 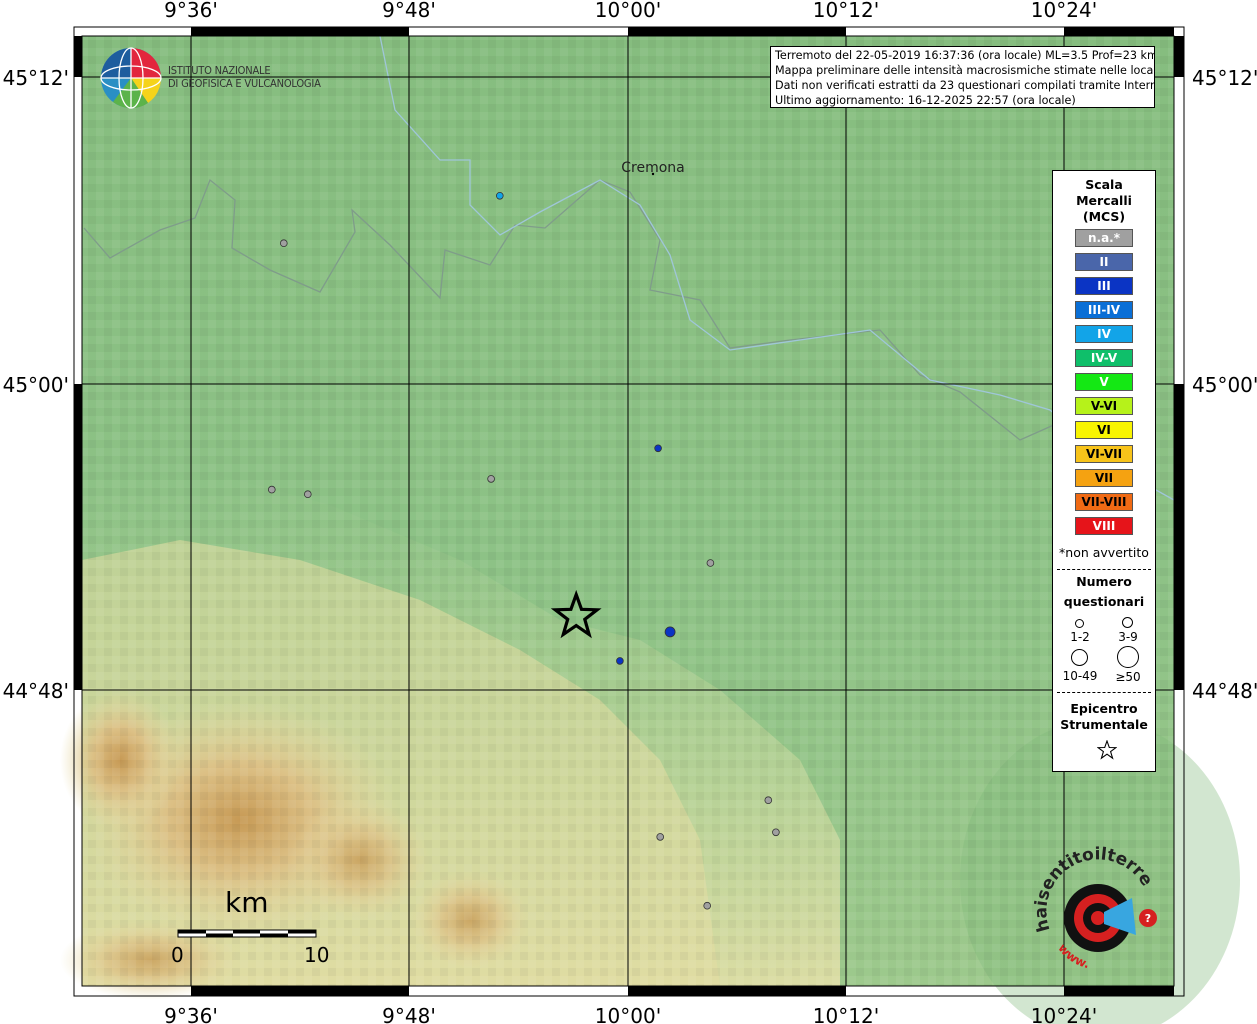 I want to click on legend-title-line: Scala, so click(x=1104, y=184).